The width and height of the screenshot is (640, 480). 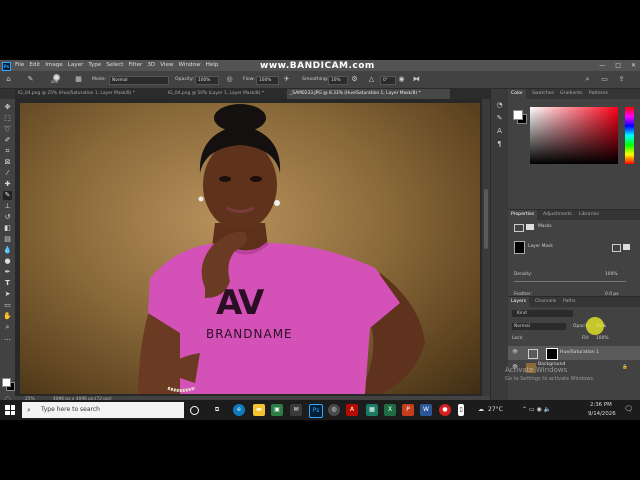 What do you see at coordinates (212, 65) in the screenshot?
I see `menu-help: Help` at bounding box center [212, 65].